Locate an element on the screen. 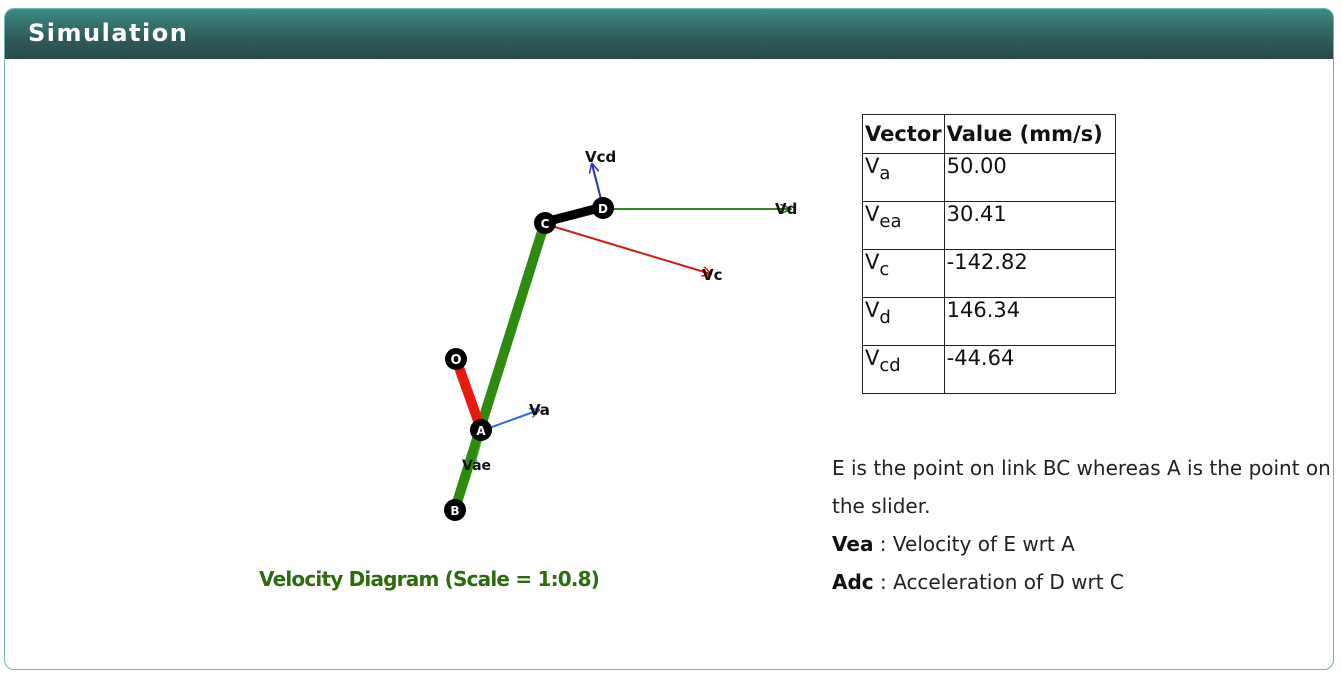 The width and height of the screenshot is (1342, 676). svg-text: C is located at coordinates (545, 224).